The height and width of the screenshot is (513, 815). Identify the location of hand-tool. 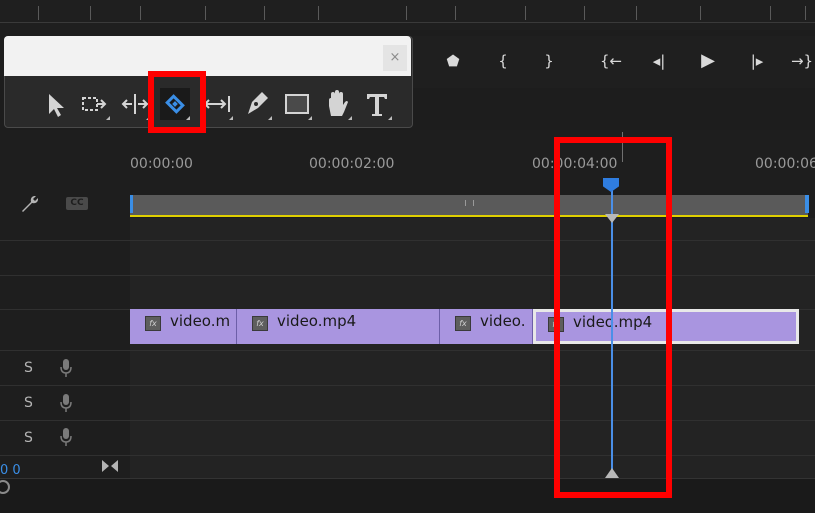
(337, 104).